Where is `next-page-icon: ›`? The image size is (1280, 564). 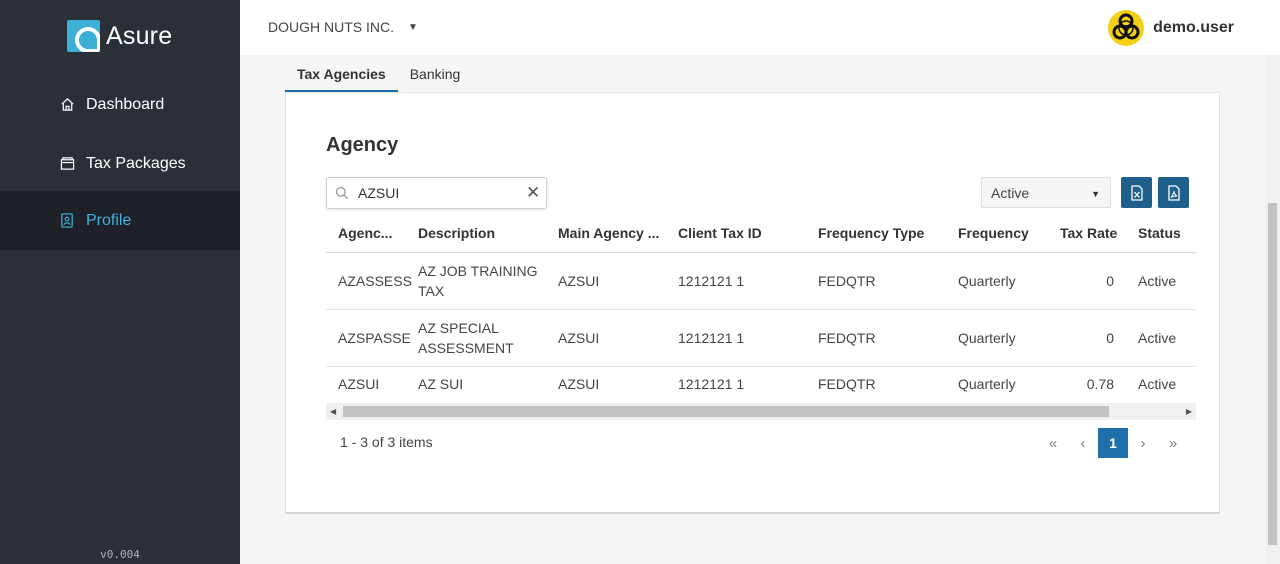
next-page-icon: › is located at coordinates (1143, 443).